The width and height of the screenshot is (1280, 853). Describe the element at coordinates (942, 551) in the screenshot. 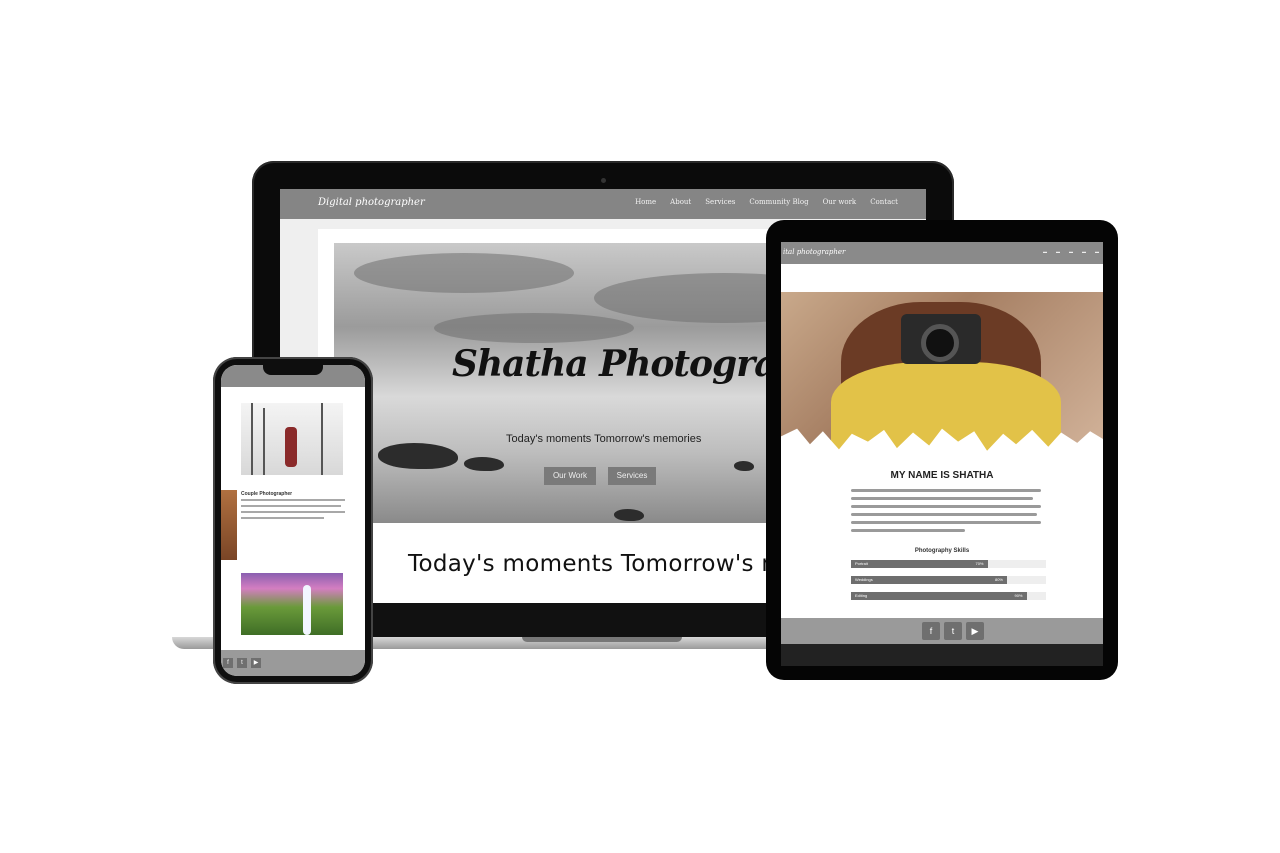

I see `skills-title: Photography Skills` at that location.